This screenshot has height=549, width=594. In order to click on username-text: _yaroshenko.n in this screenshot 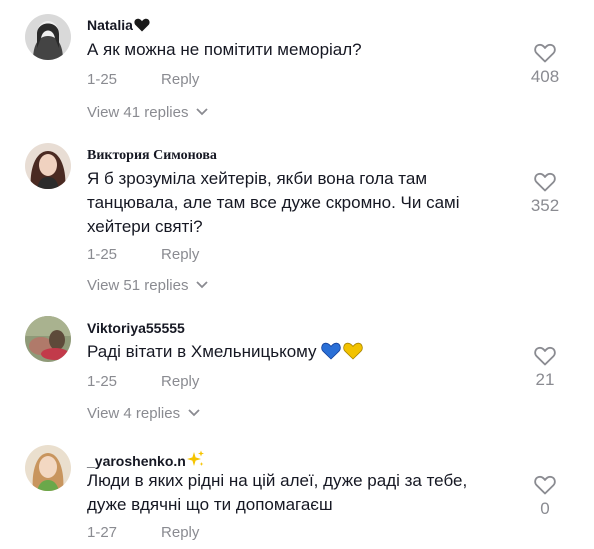, I will do `click(136, 461)`.